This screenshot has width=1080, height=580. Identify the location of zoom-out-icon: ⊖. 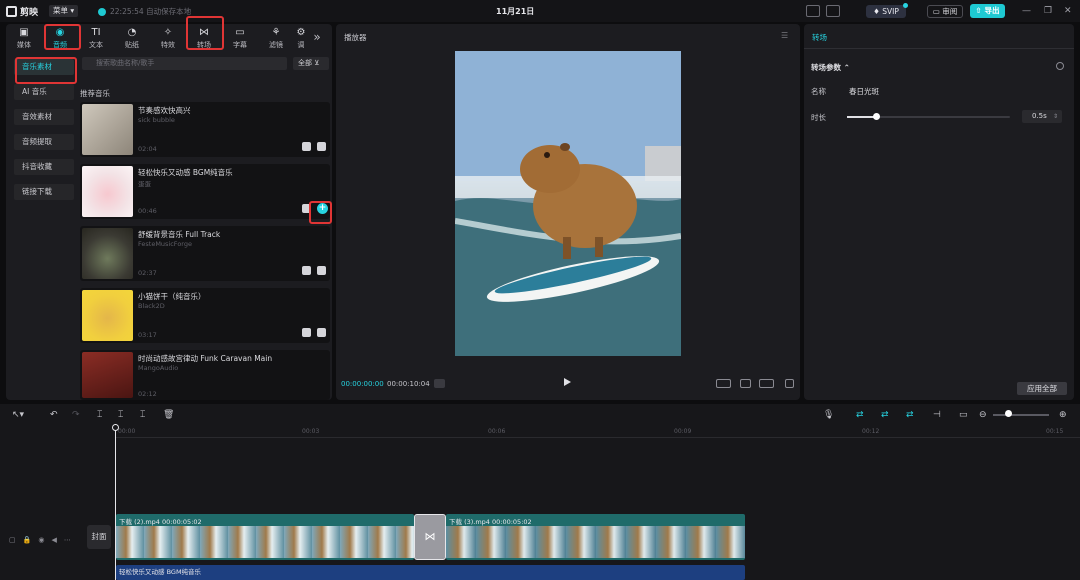
(983, 415).